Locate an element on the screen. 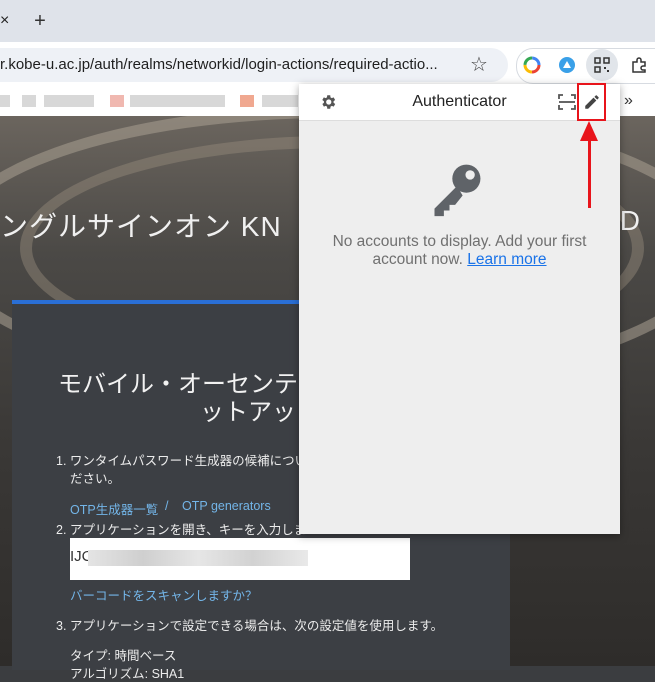  empty-message-line1: No accounts to display. Add your first is located at coordinates (459, 241).